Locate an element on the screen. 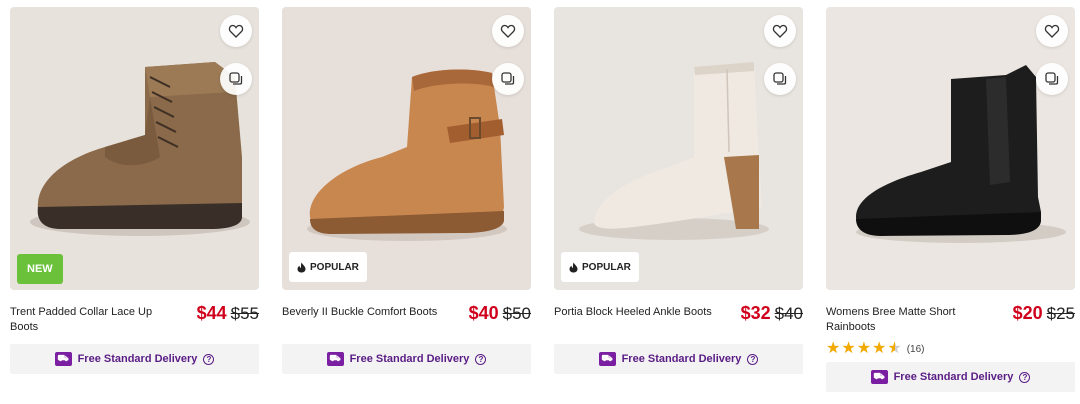 The height and width of the screenshot is (404, 1080). current-price: $32 is located at coordinates (755, 313).